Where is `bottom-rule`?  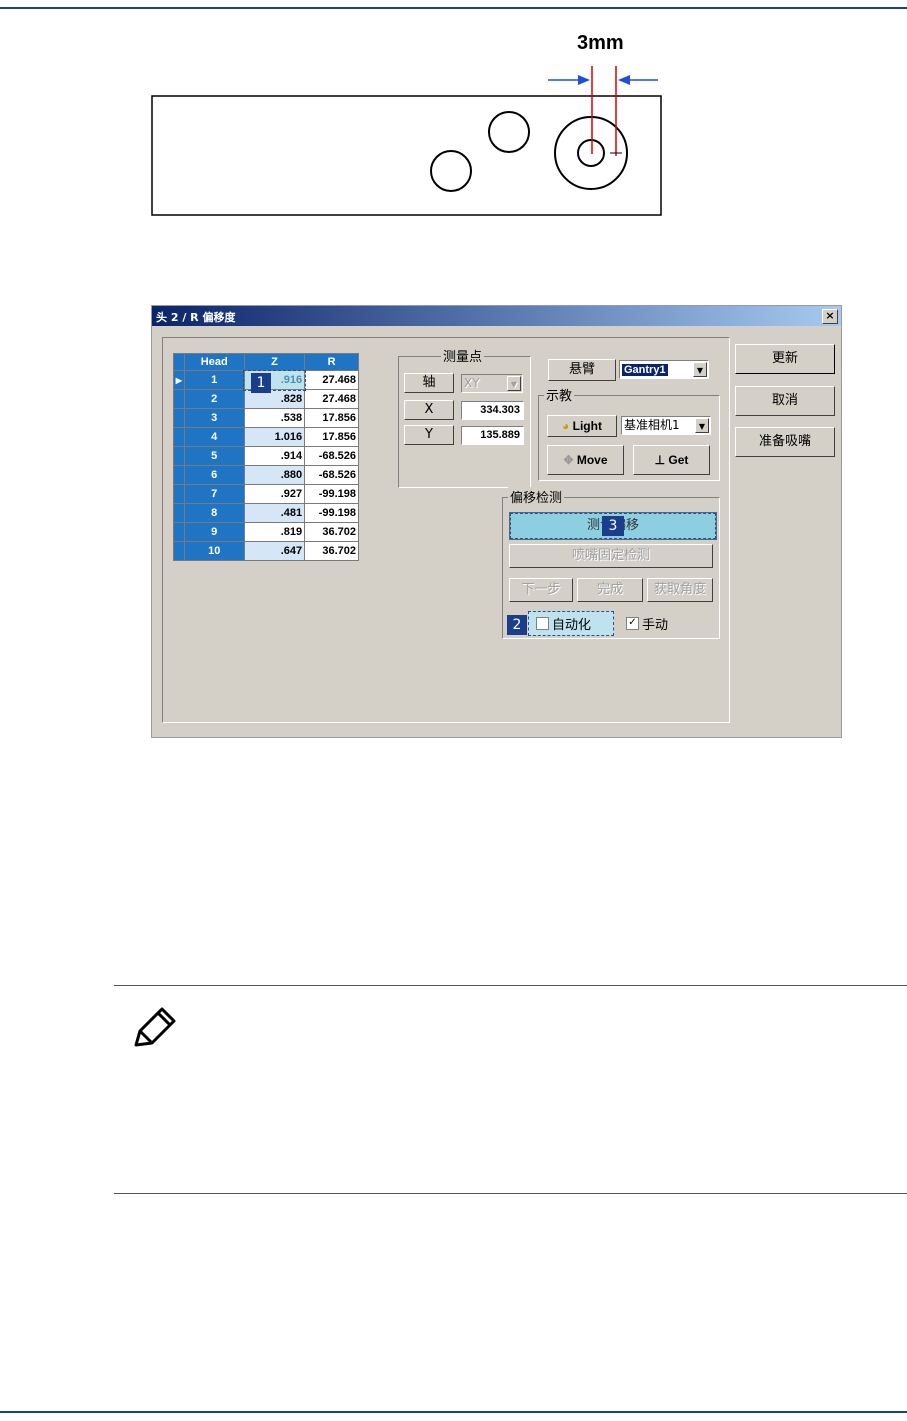 bottom-rule is located at coordinates (453, 1412).